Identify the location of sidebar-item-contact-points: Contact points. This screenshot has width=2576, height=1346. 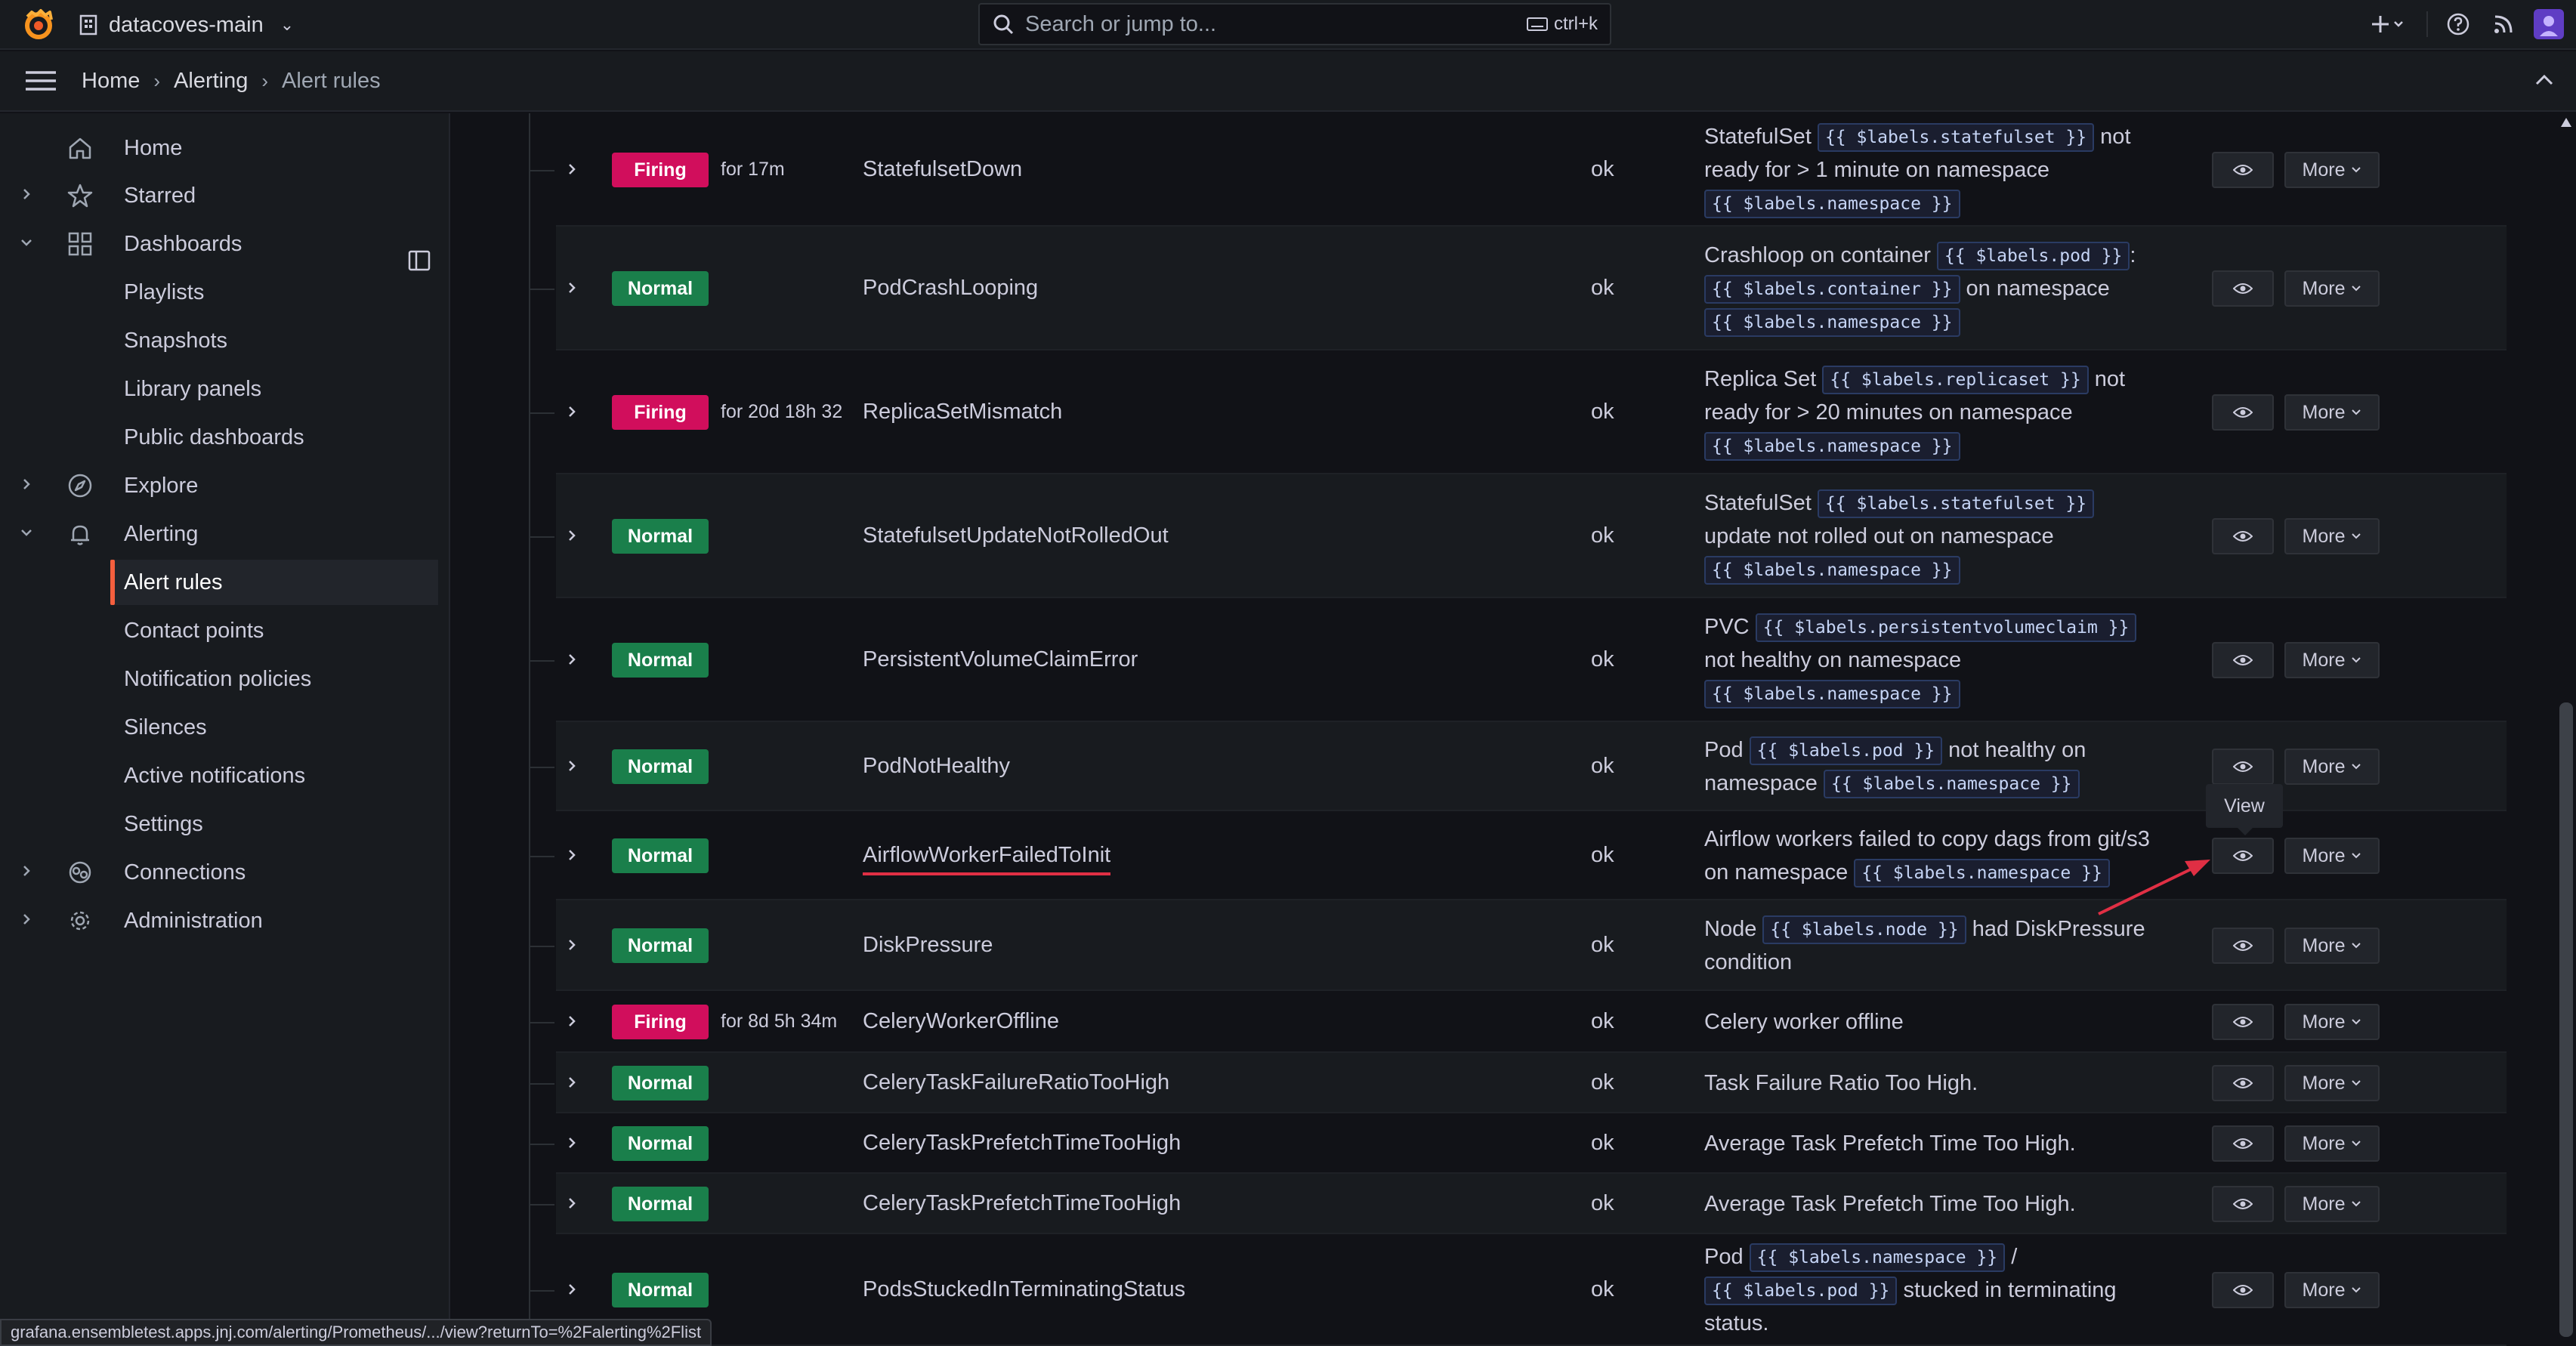
(223, 630).